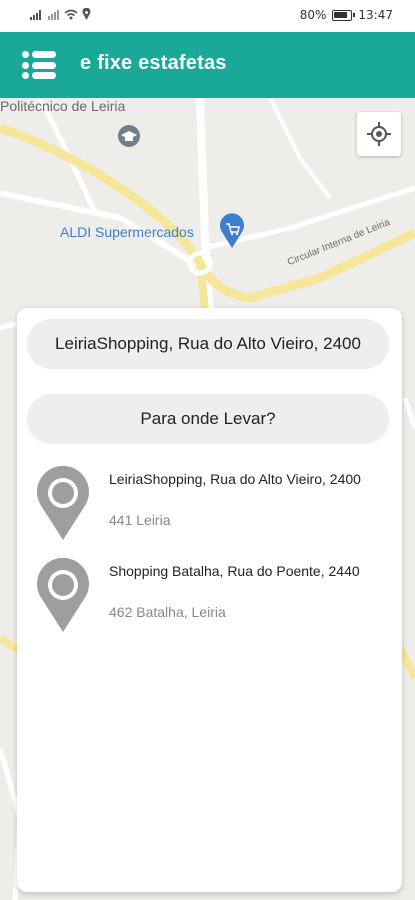 The height and width of the screenshot is (900, 415). What do you see at coordinates (207, 16) in the screenshot?
I see `status-bar: 80% 13:47` at bounding box center [207, 16].